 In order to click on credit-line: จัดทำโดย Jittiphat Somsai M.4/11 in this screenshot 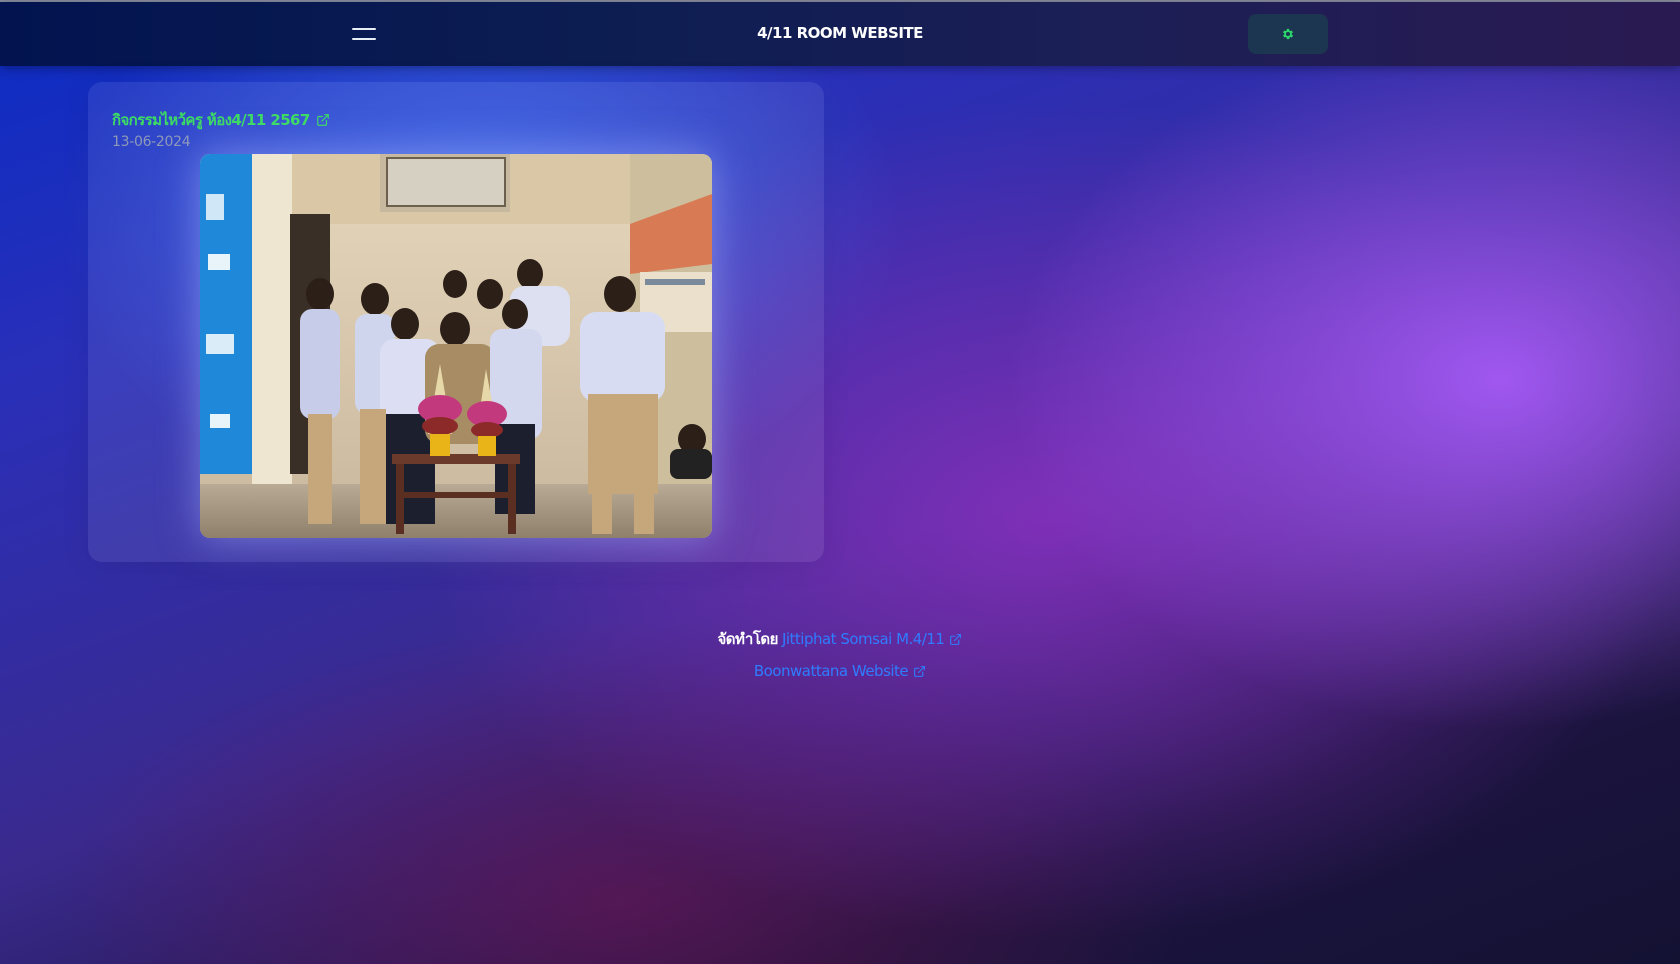, I will do `click(840, 639)`.